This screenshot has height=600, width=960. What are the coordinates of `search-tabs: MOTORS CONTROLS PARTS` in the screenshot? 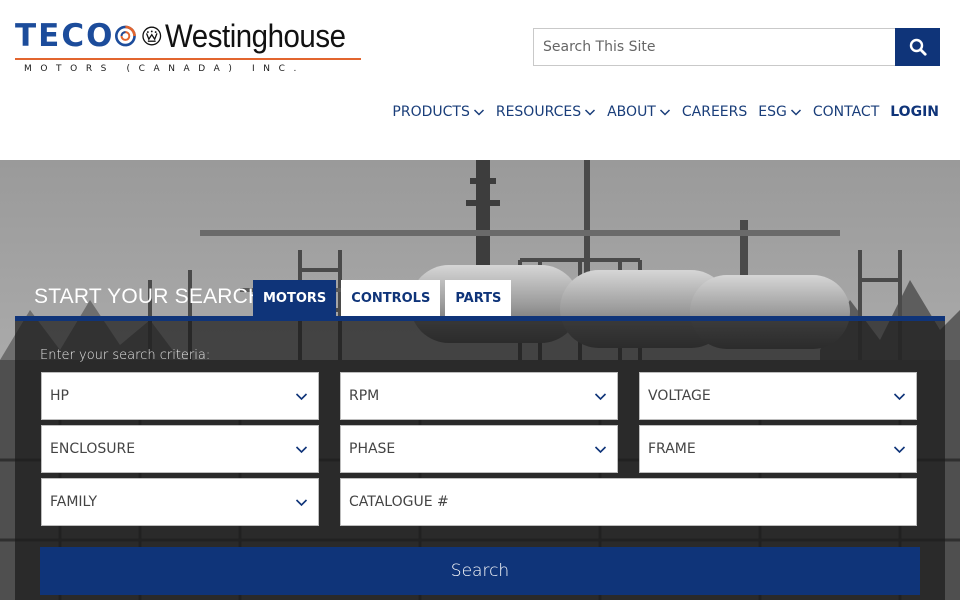 It's located at (384, 298).